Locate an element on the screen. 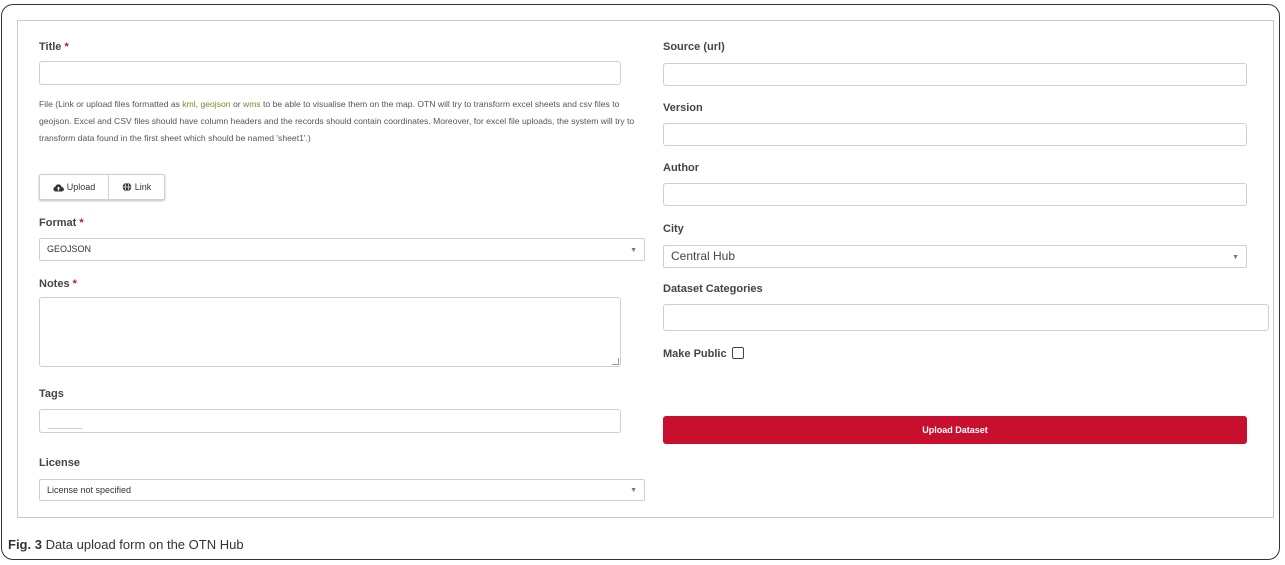 Image resolution: width=1285 pixels, height=565 pixels. license-label: License is located at coordinates (59, 463).